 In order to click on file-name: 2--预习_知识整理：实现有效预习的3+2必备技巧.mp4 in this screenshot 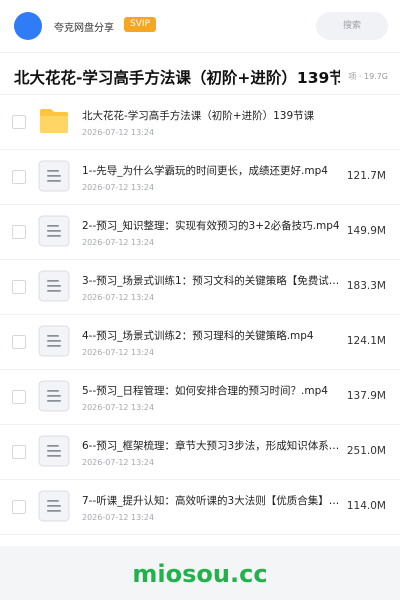, I will do `click(211, 225)`.